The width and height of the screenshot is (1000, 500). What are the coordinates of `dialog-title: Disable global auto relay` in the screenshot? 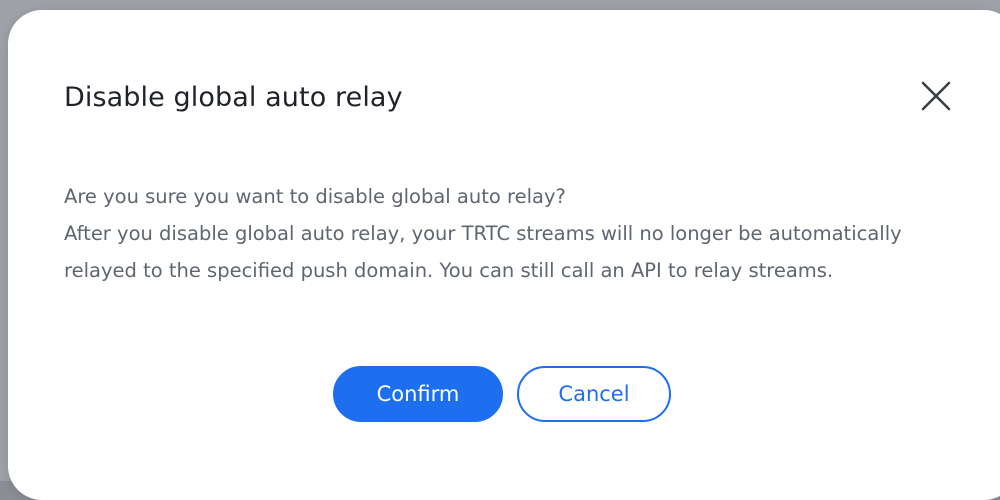 It's located at (233, 97).